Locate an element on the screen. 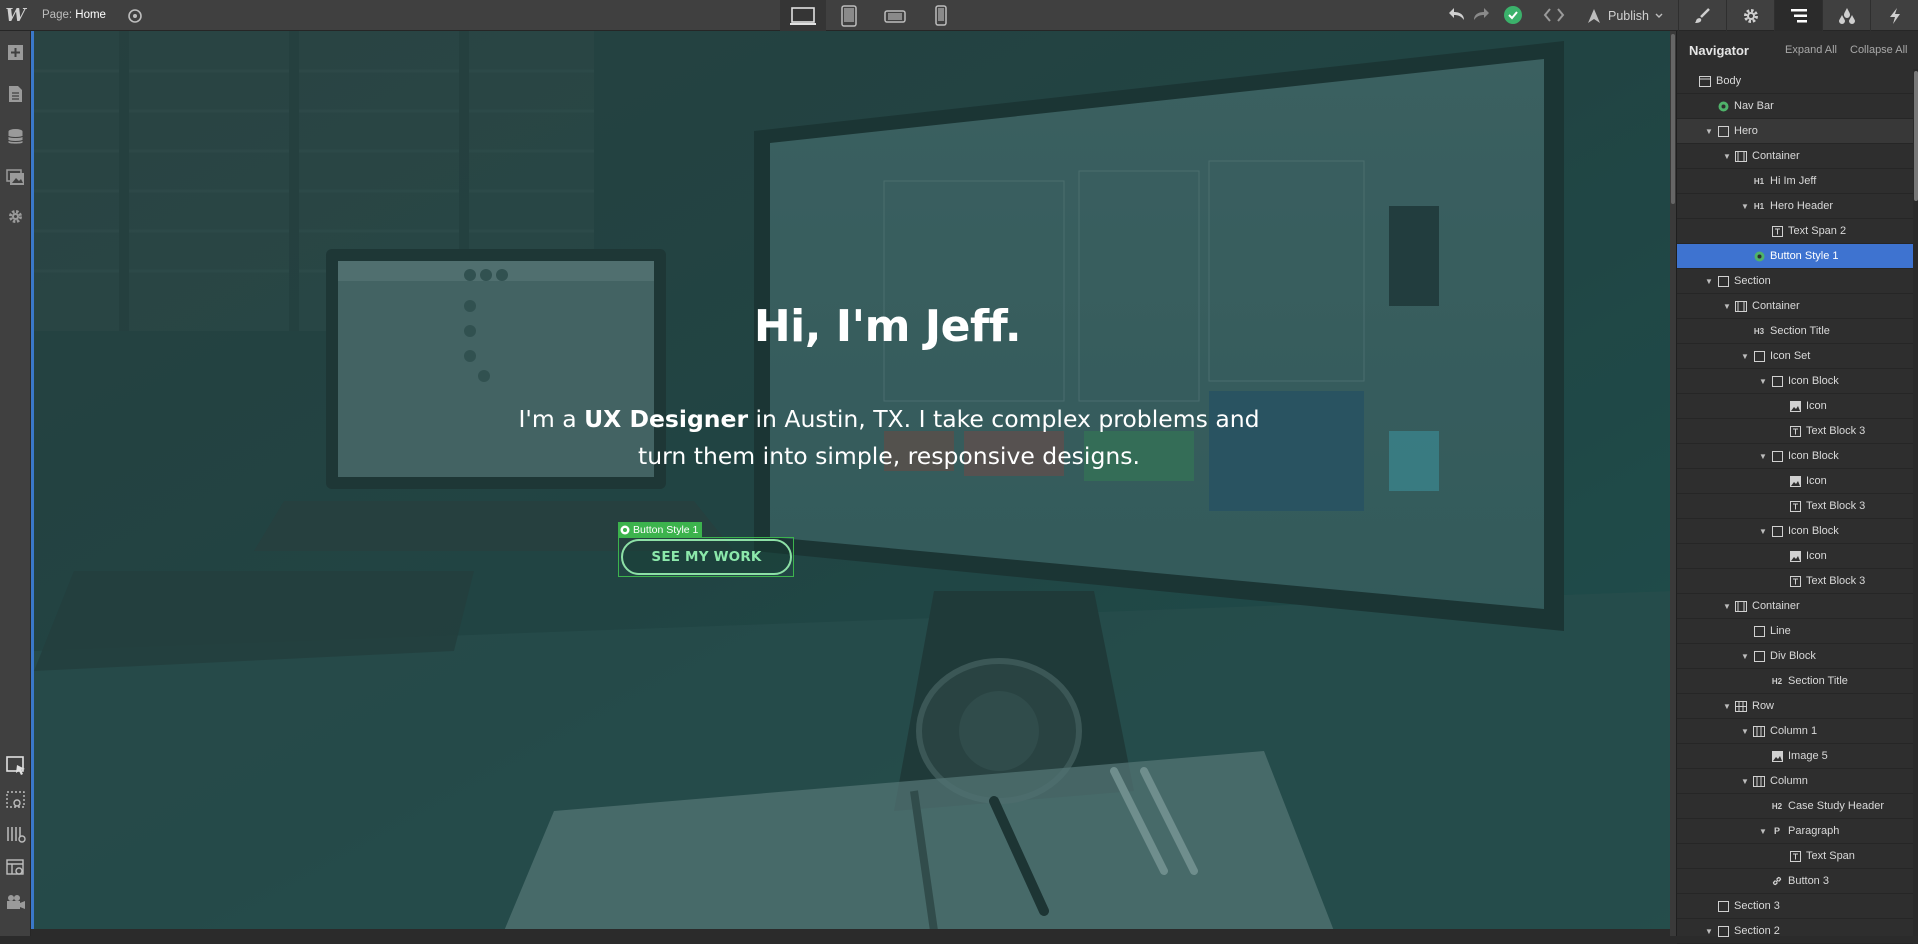  h3-icon: H3 is located at coordinates (1759, 331).